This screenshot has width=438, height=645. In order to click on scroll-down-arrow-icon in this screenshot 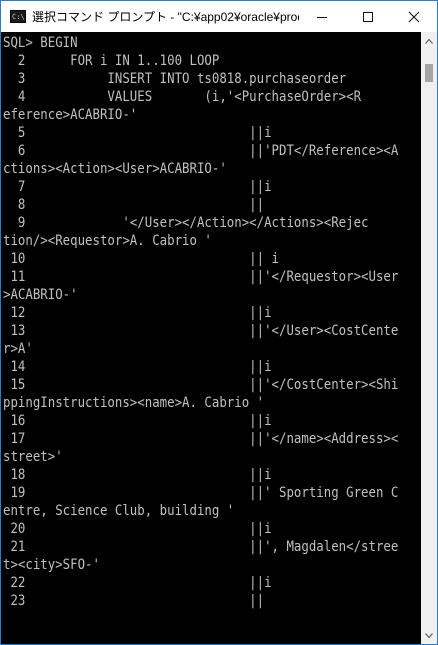, I will do `click(429, 635)`.